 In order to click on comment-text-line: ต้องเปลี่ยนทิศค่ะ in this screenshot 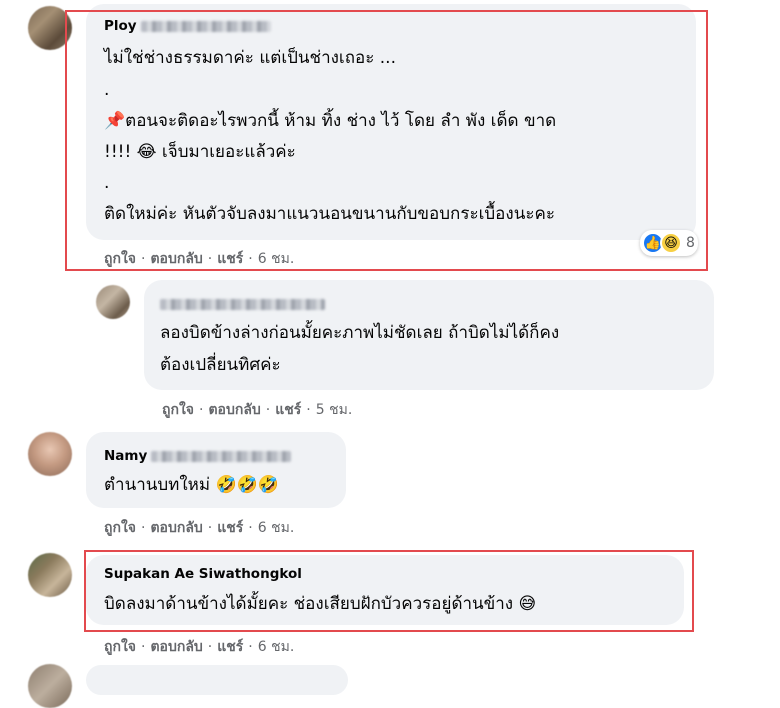, I will do `click(220, 365)`.